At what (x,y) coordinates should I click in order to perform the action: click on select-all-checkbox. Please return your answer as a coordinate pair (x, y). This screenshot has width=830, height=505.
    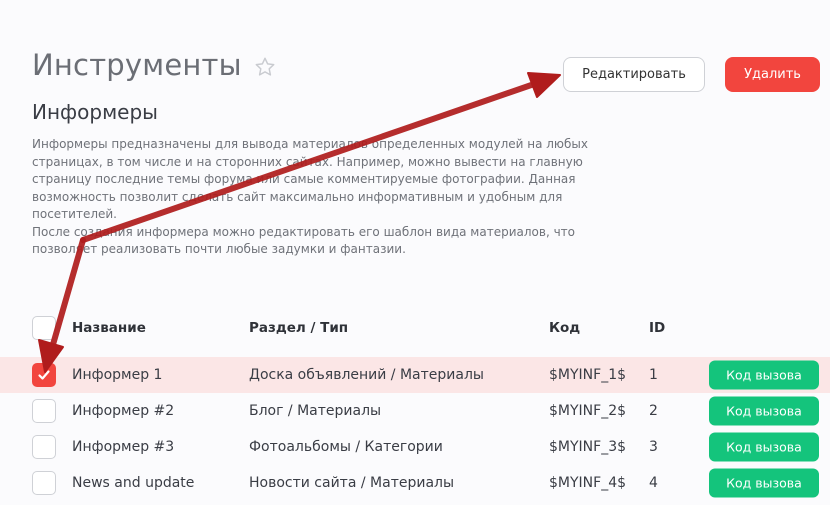
    Looking at the image, I should click on (44, 328).